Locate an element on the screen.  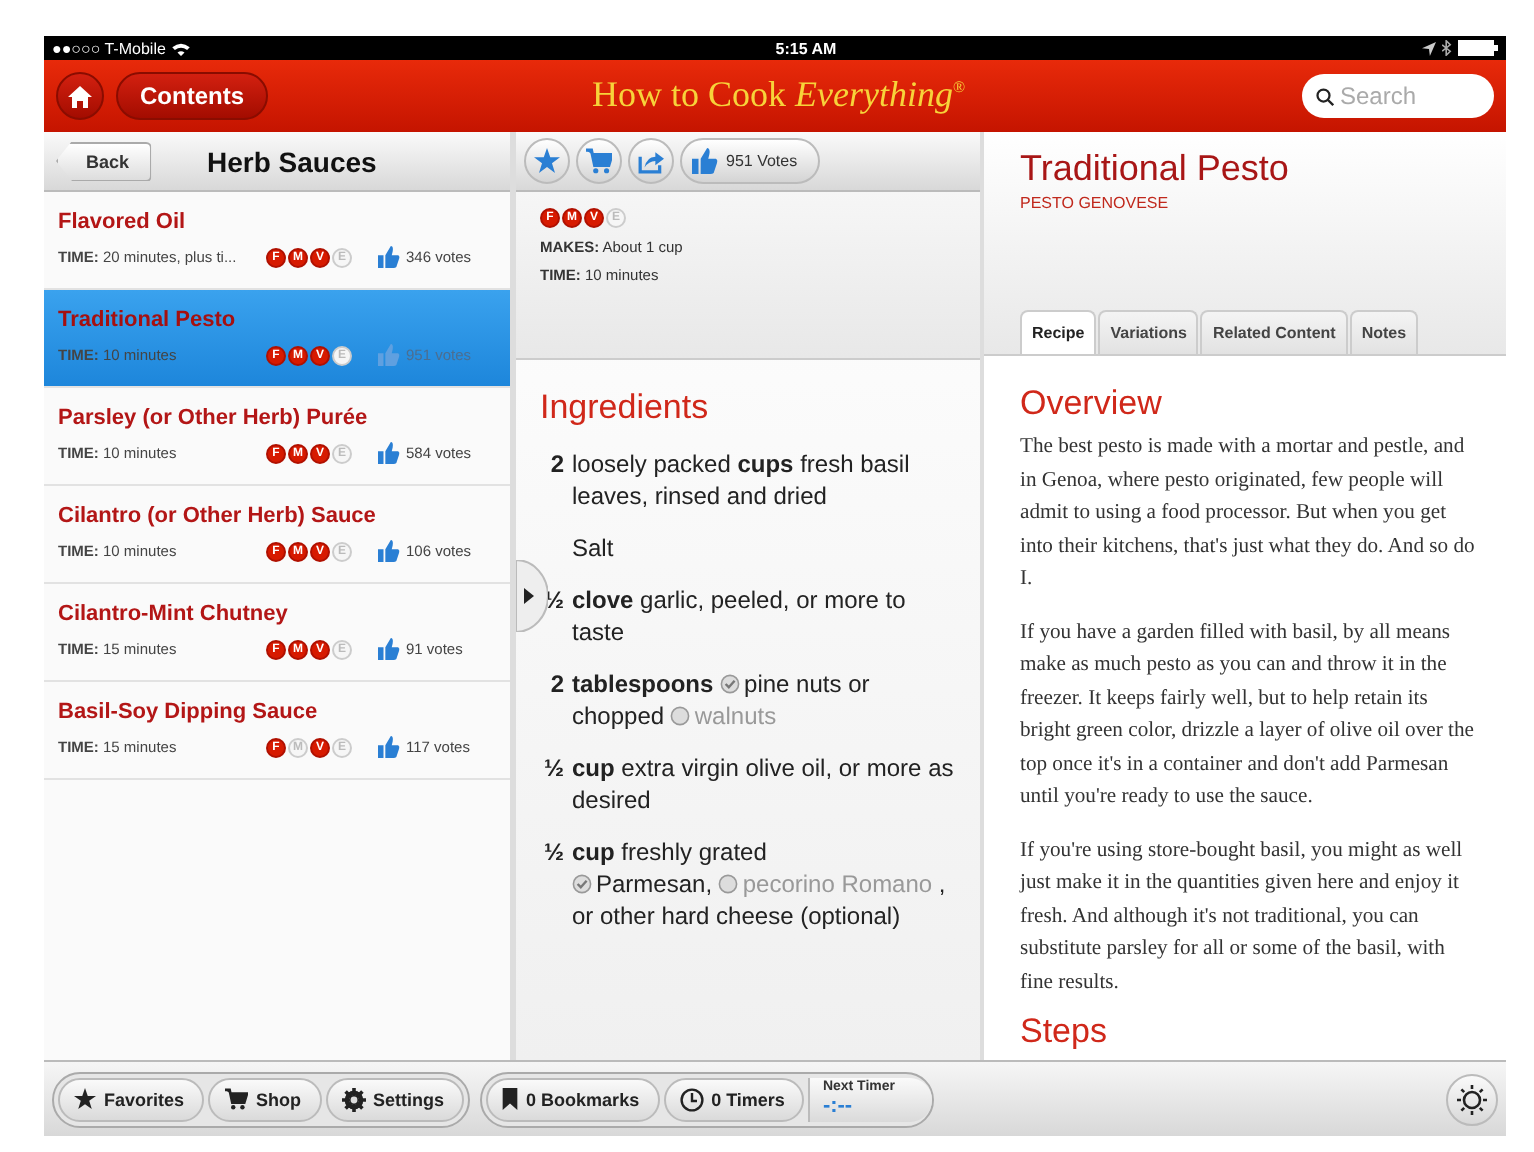
overview-paragraph: If you have a garden filled with basil, by all means make as much pesto as you can and throw it in the freezer. It keeps fairly well, but to help retain its bright green color, drizzle a layer of olive oil over the top once it's in a container and don't add Parmesan until you're ready to use the sauce. is located at coordinates (1248, 715).